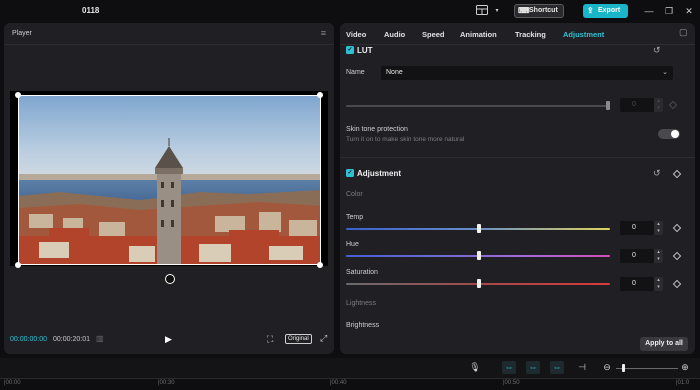  Describe the element at coordinates (664, 344) in the screenshot. I see `apply-to-all-button: Apply to all` at that location.